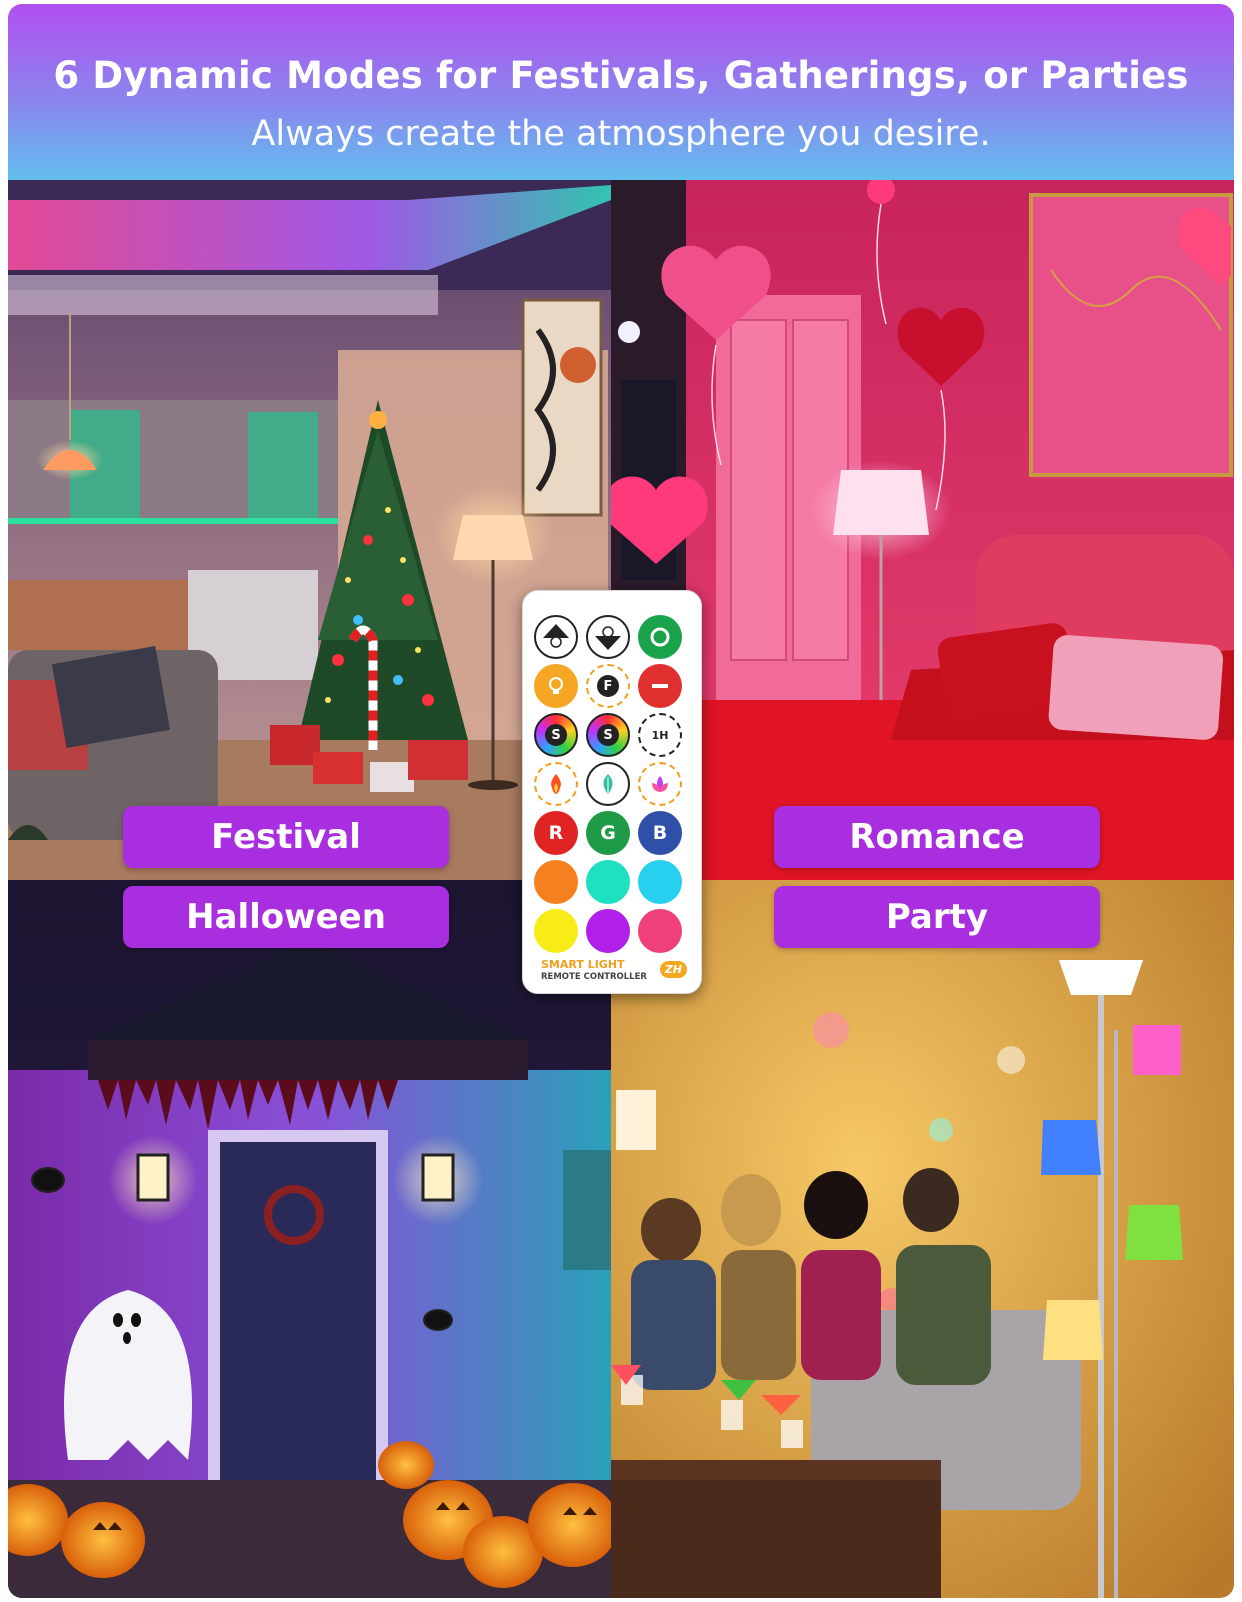  What do you see at coordinates (660, 882) in the screenshot?
I see `cyan-button` at bounding box center [660, 882].